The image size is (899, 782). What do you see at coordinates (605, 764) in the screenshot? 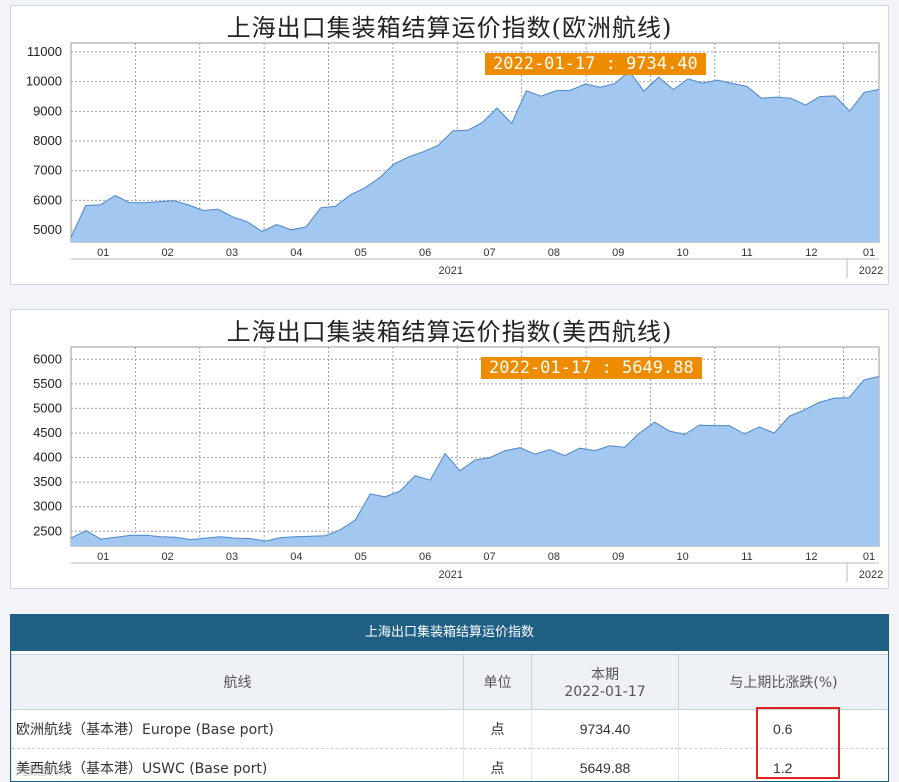
I see `row-value: 5649.88` at bounding box center [605, 764].